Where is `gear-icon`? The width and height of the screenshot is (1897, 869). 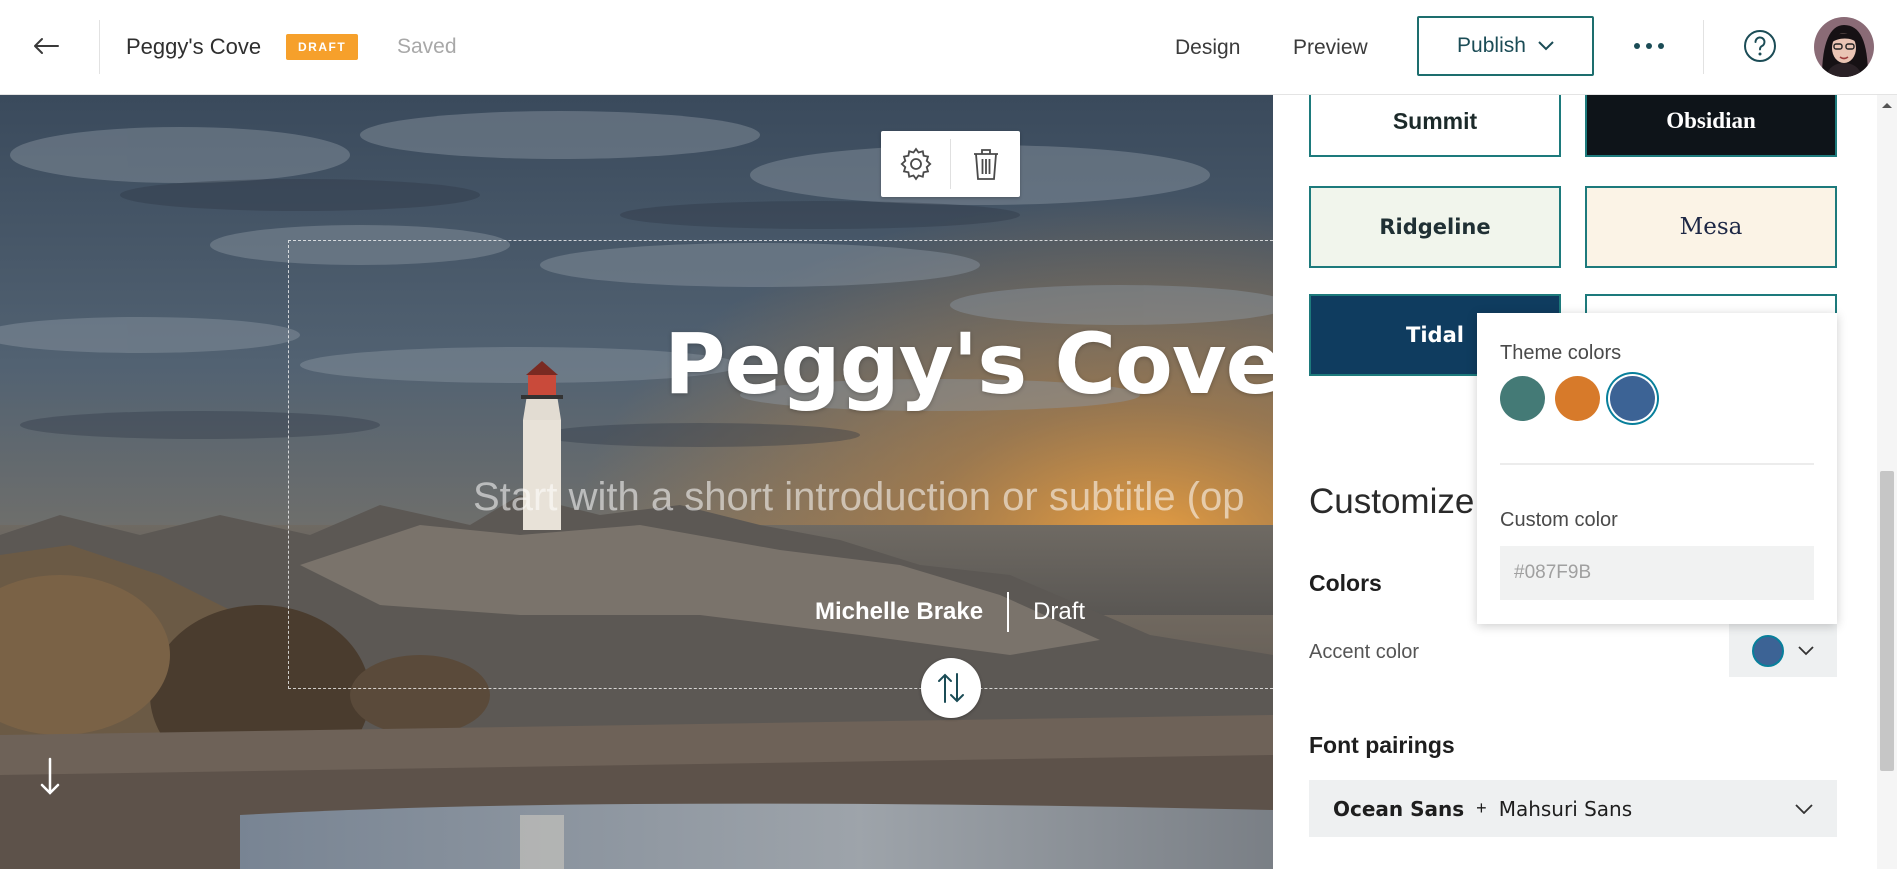
gear-icon is located at coordinates (915, 164).